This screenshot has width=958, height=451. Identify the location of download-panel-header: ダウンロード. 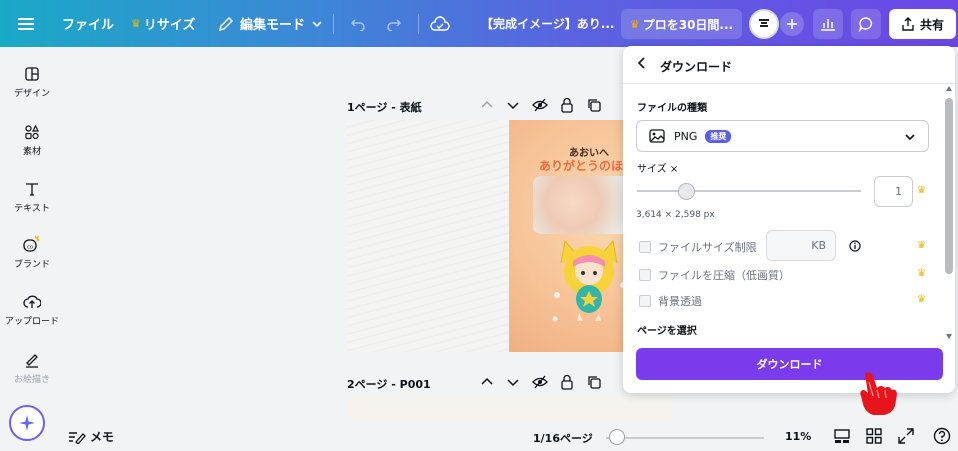
(789, 65).